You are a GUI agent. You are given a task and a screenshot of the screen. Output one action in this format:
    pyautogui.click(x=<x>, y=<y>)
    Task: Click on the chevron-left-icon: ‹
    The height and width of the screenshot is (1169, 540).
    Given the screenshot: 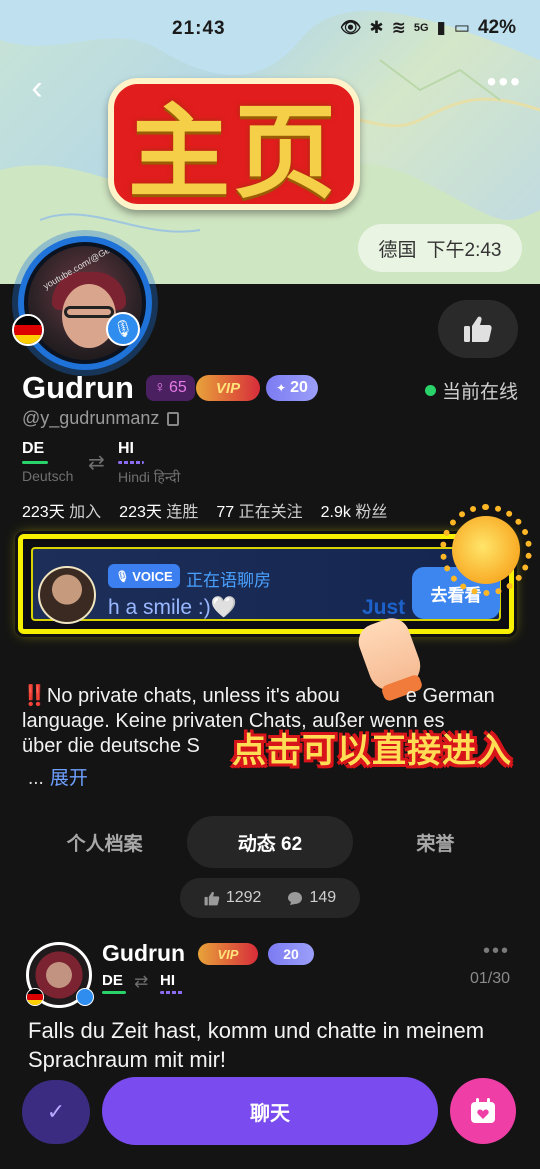 What is the action you would take?
    pyautogui.click(x=37, y=87)
    